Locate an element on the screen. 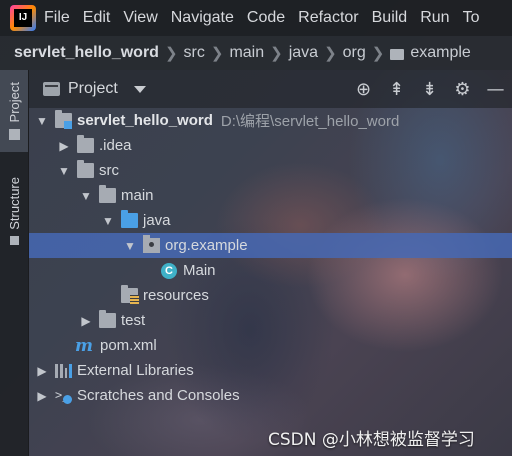 This screenshot has width=512, height=456. breadcrumb-src: src is located at coordinates (194, 53).